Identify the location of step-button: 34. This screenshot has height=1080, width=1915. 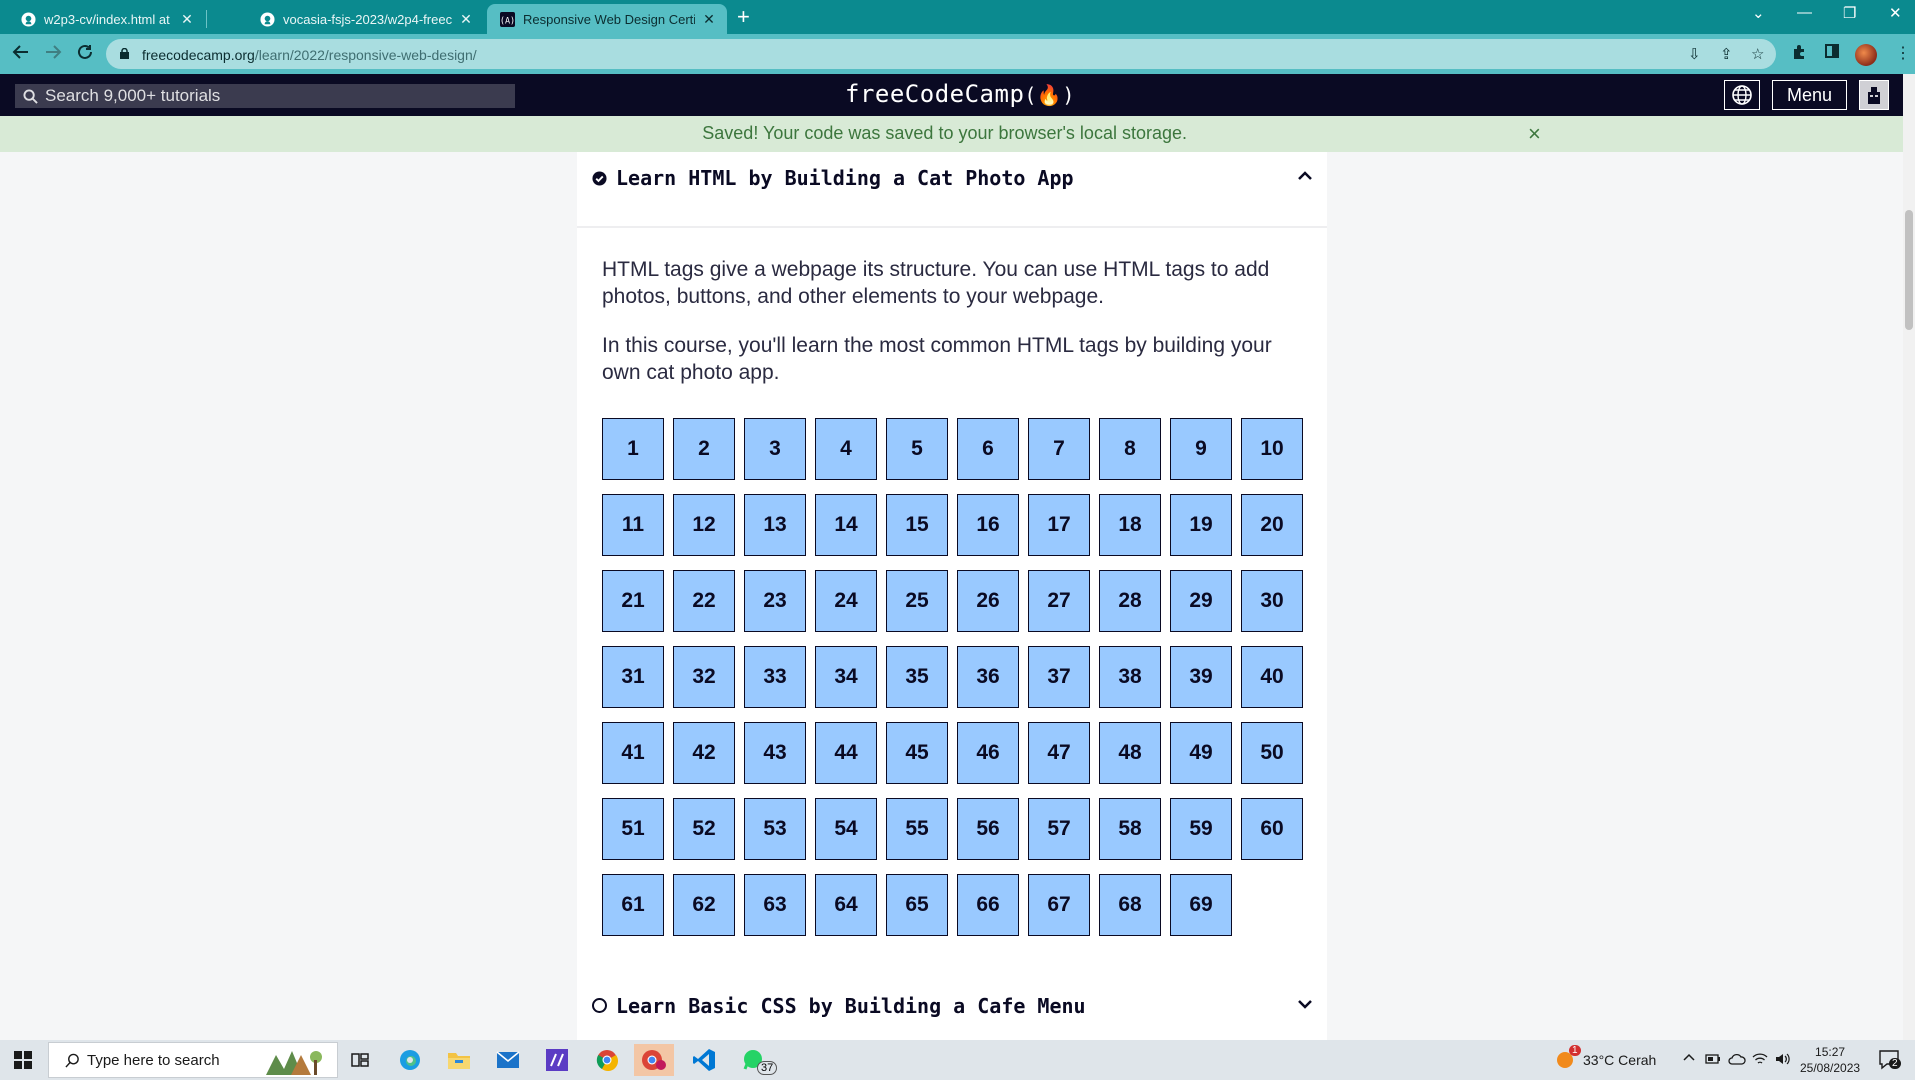
(846, 677).